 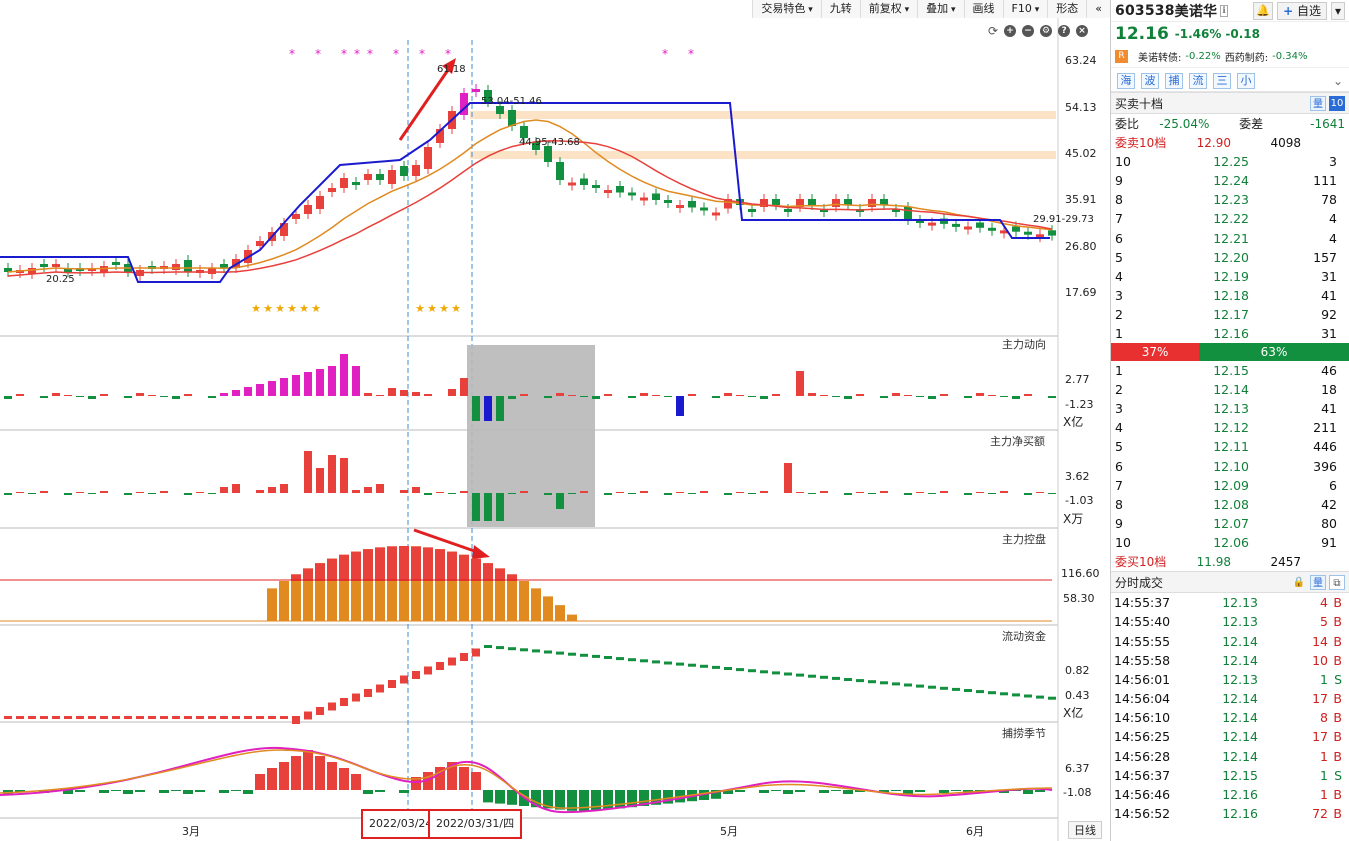 I want to click on order-level-row: 9 12.24 111, so click(x=1230, y=180).